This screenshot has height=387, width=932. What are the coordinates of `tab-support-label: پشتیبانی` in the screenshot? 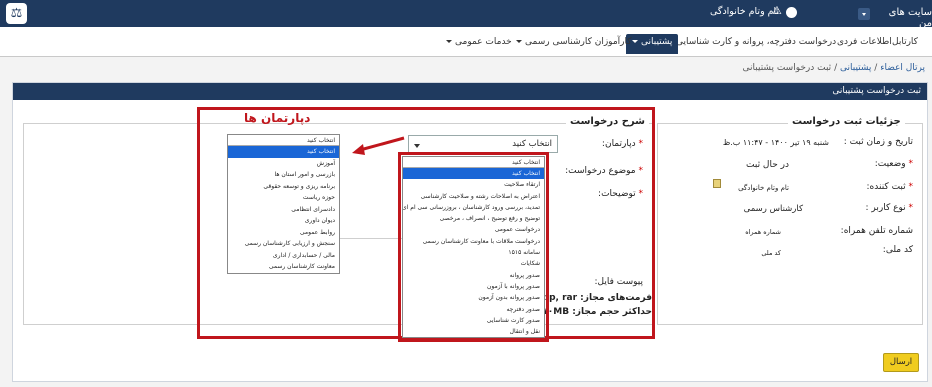 It's located at (657, 42).